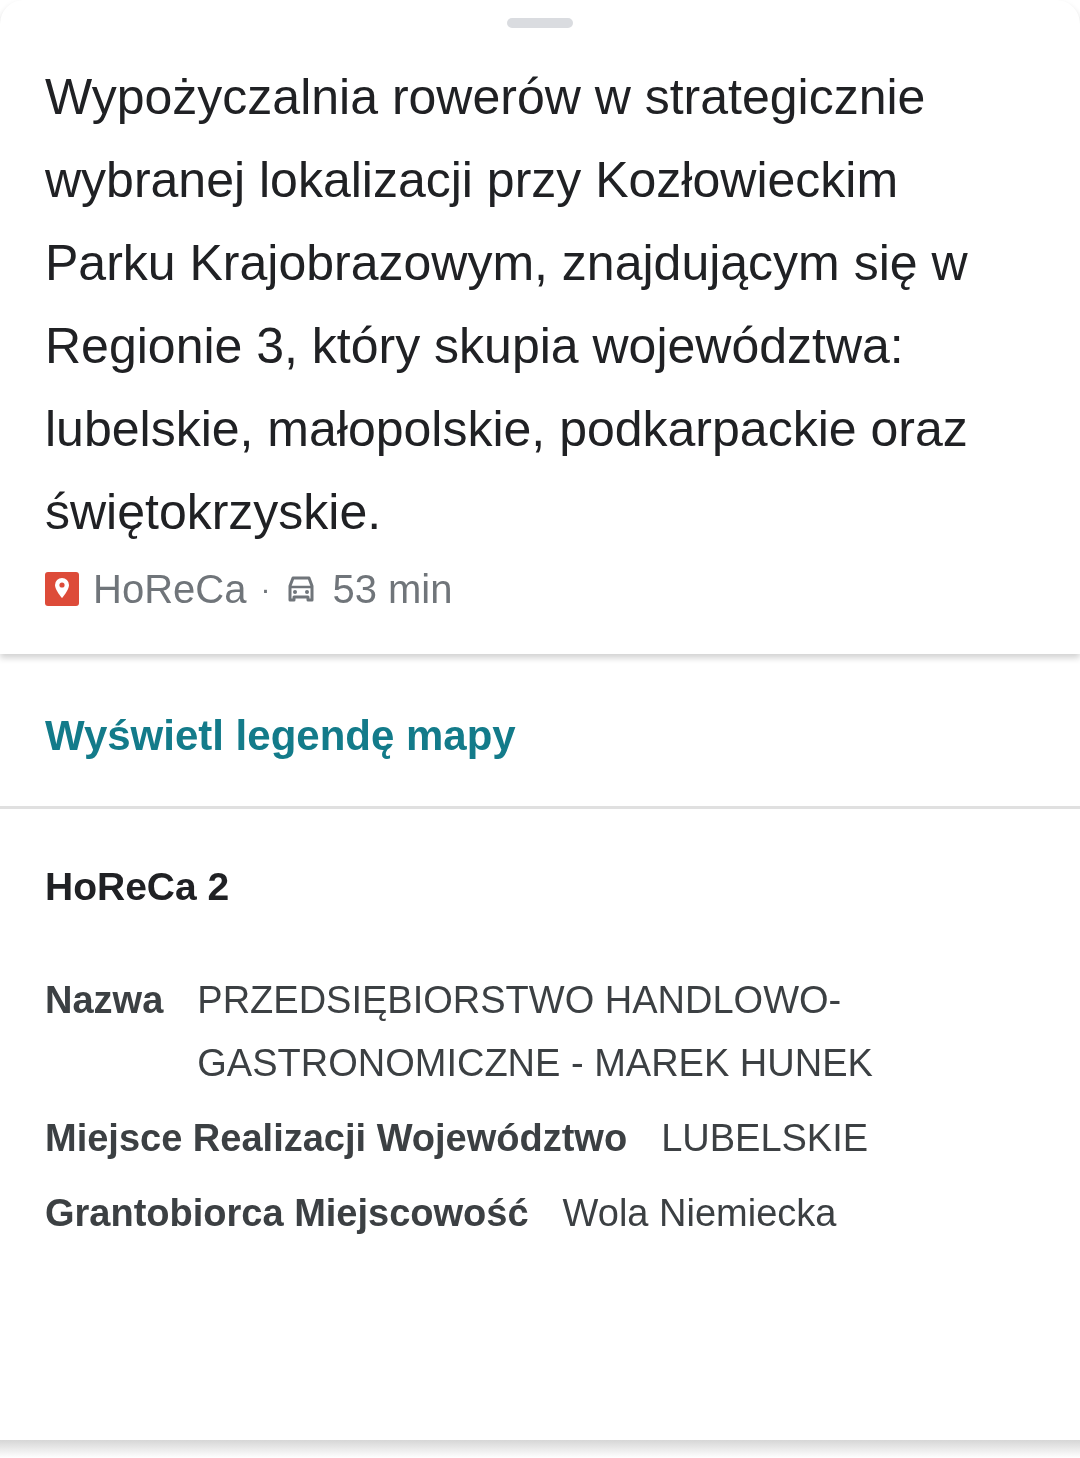  Describe the element at coordinates (62, 589) in the screenshot. I see `map-pin-icon` at that location.